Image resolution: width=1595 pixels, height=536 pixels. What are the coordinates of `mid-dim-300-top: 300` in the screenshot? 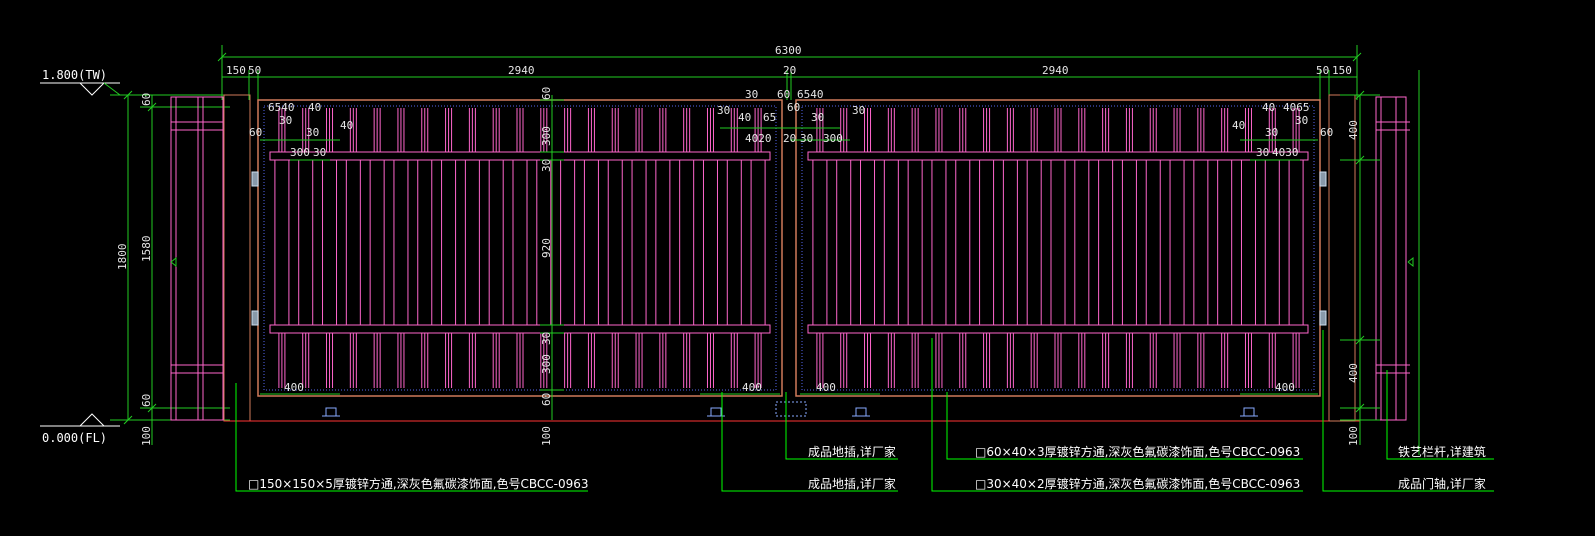 It's located at (546, 136).